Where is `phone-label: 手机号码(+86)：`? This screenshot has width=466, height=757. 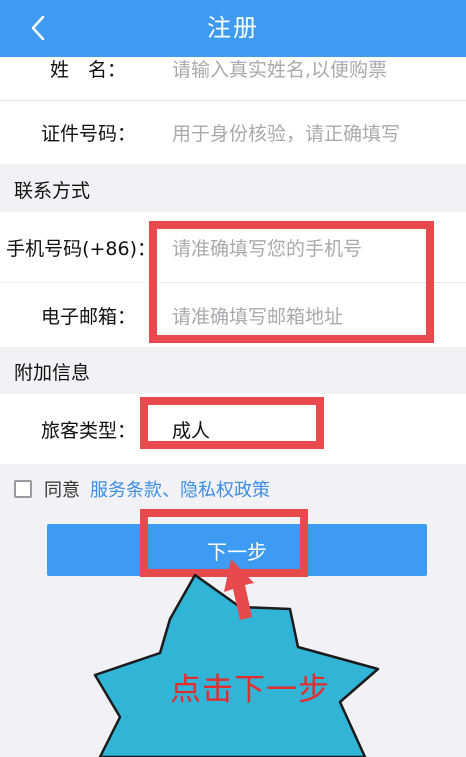 phone-label: 手机号码(+86)： is located at coordinates (81, 248).